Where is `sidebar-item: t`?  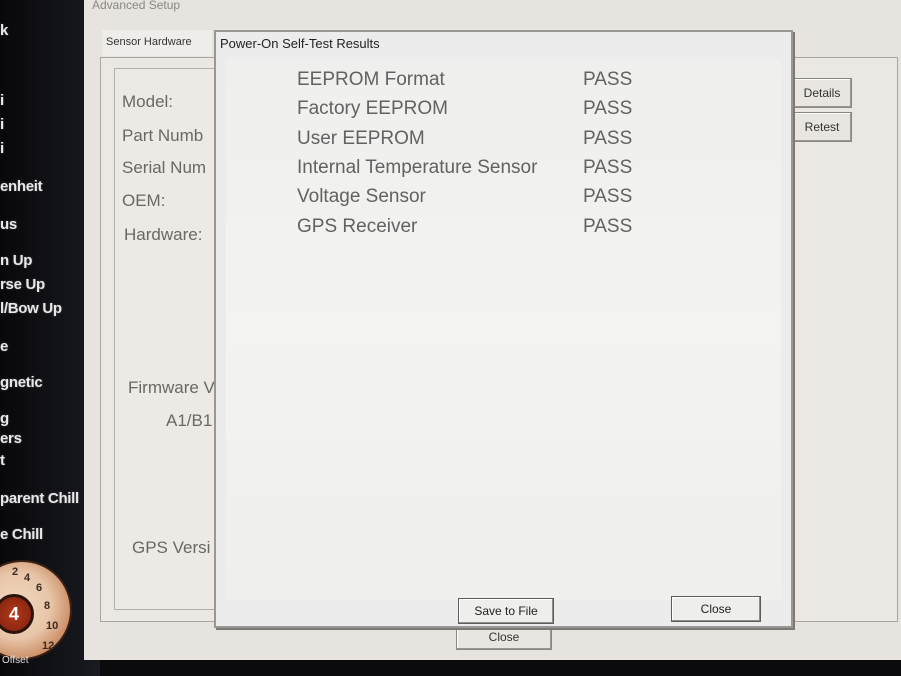
sidebar-item: t is located at coordinates (2, 460).